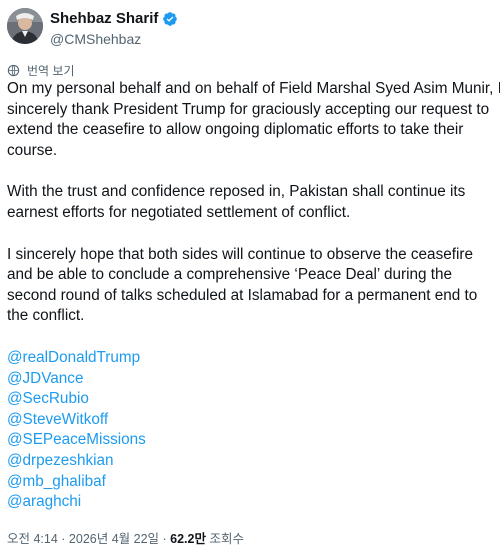 This screenshot has height=550, width=500. What do you see at coordinates (13, 70) in the screenshot?
I see `globe-icon` at bounding box center [13, 70].